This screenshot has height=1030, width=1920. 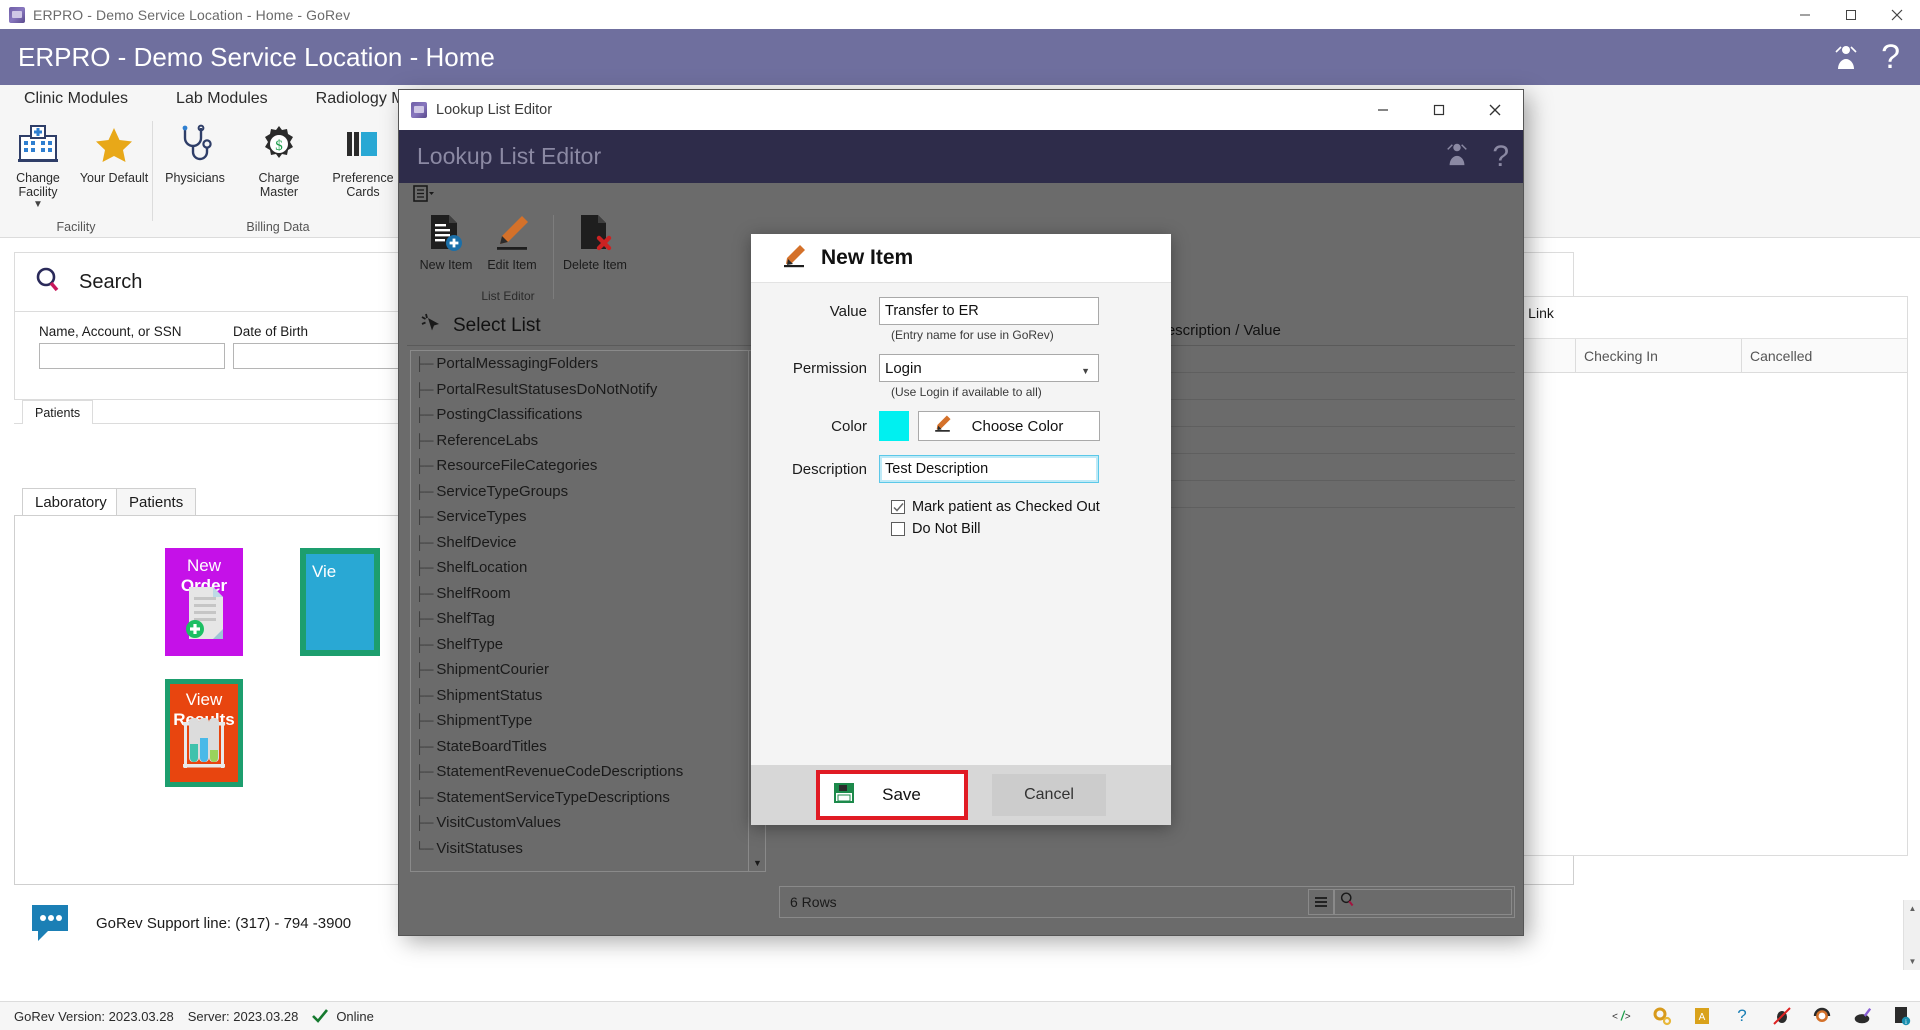 I want to click on save-button: Save, so click(x=892, y=795).